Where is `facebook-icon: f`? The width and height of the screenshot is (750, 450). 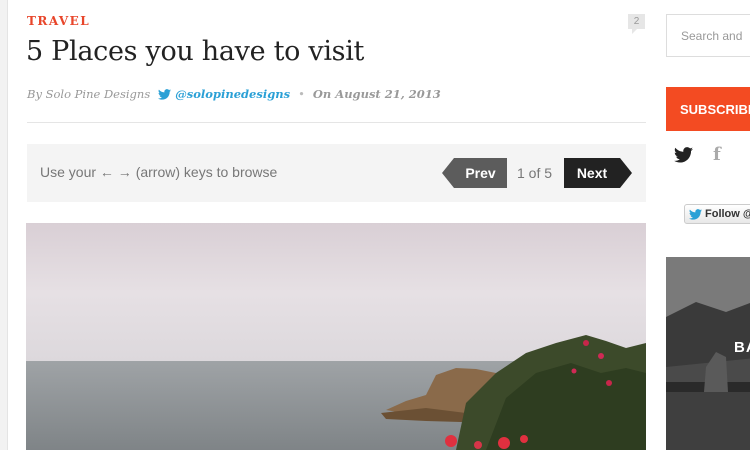 facebook-icon: f is located at coordinates (717, 155).